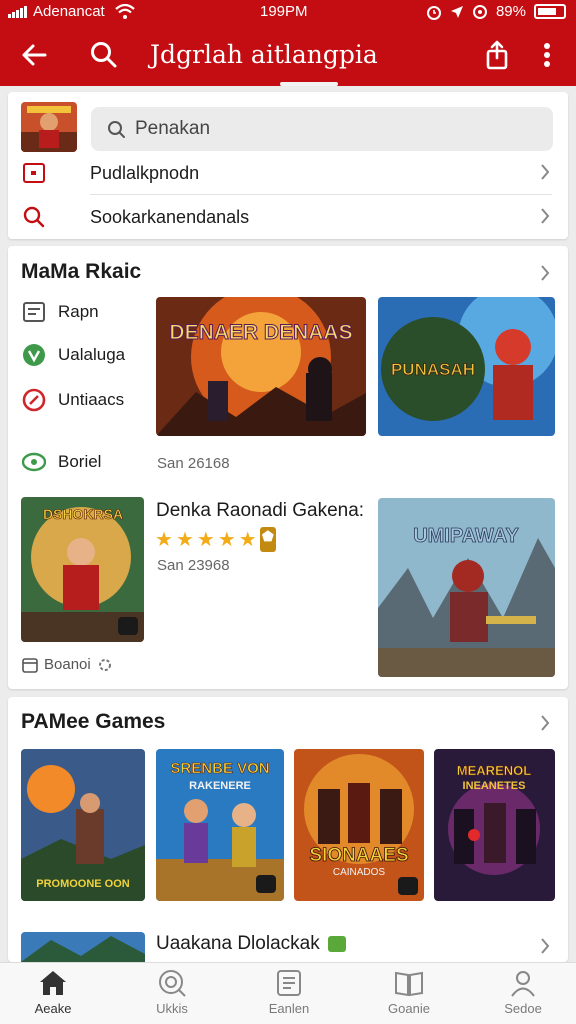  Describe the element at coordinates (193, 565) in the screenshot. I see `meta-text: San 23968` at that location.